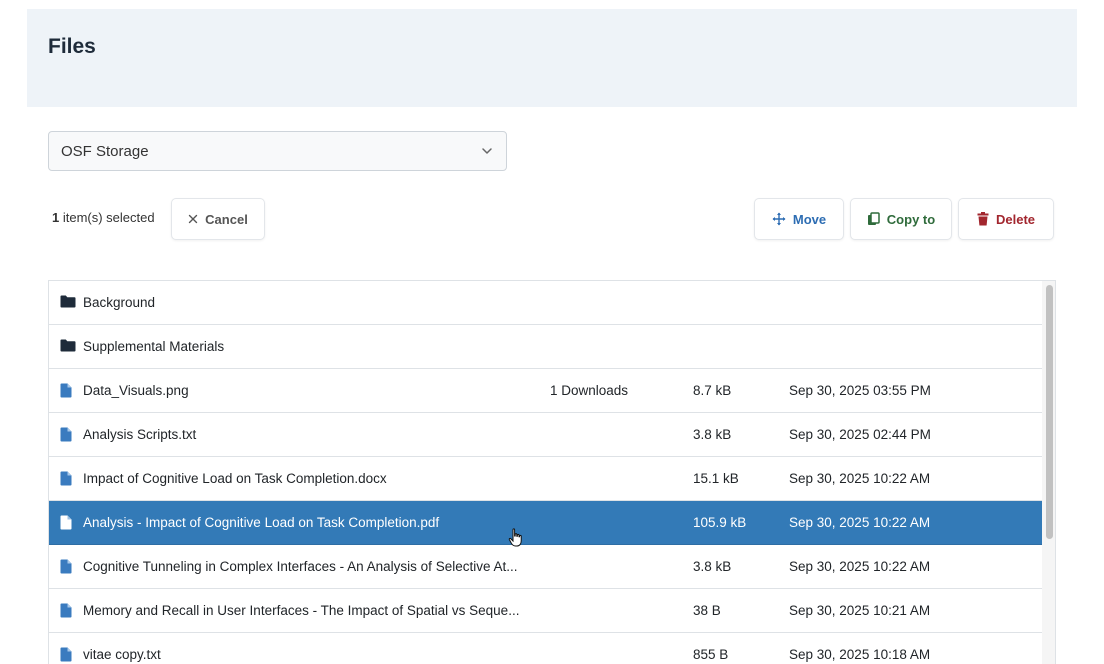 The width and height of the screenshot is (1104, 664). I want to click on file-name: Background, so click(119, 302).